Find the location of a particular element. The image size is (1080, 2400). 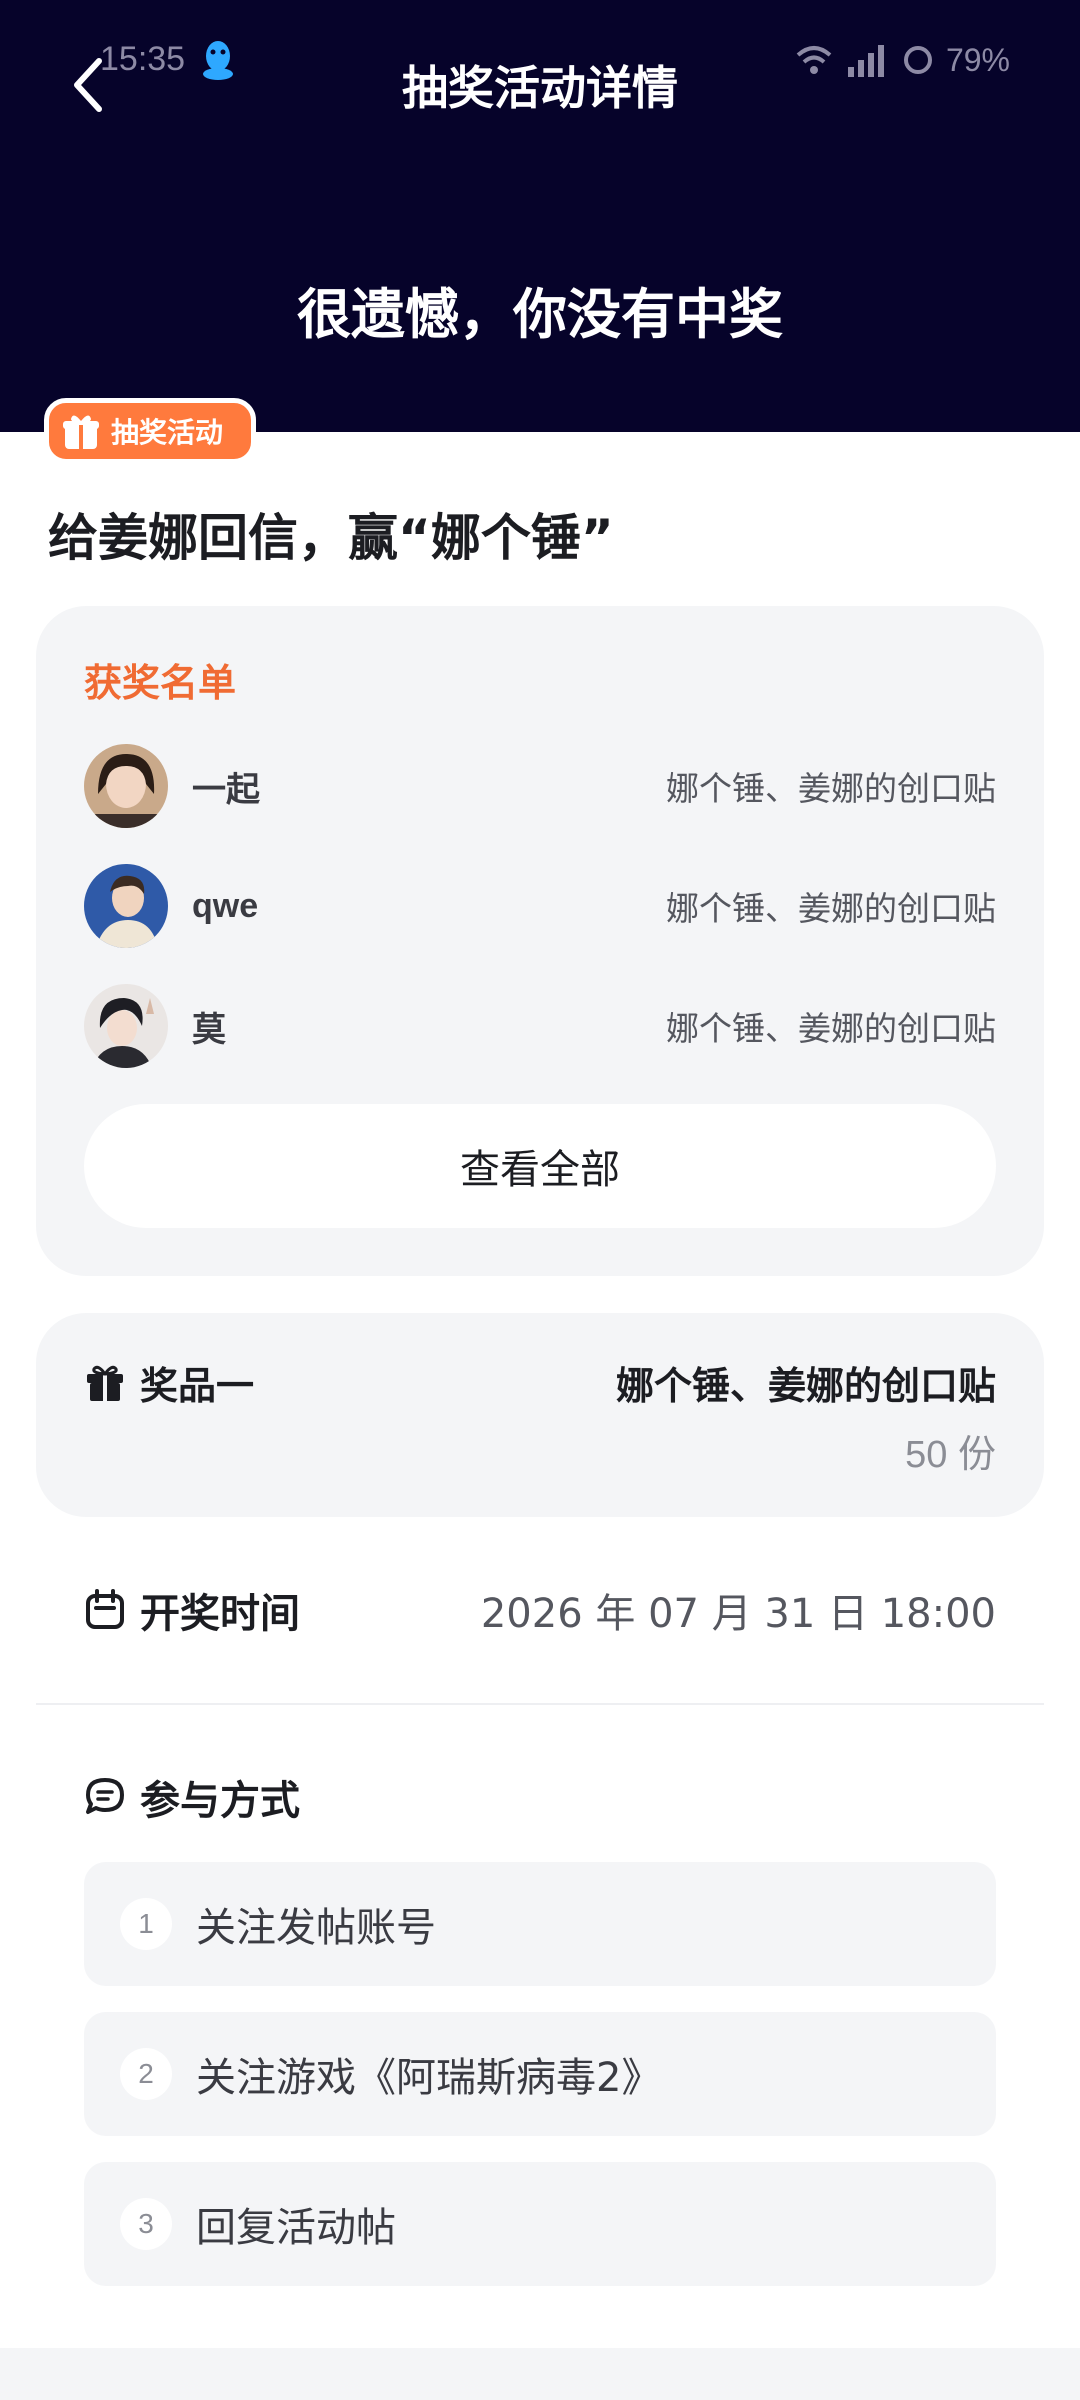

prize-label-wrap: 奖品一 is located at coordinates (169, 1382).